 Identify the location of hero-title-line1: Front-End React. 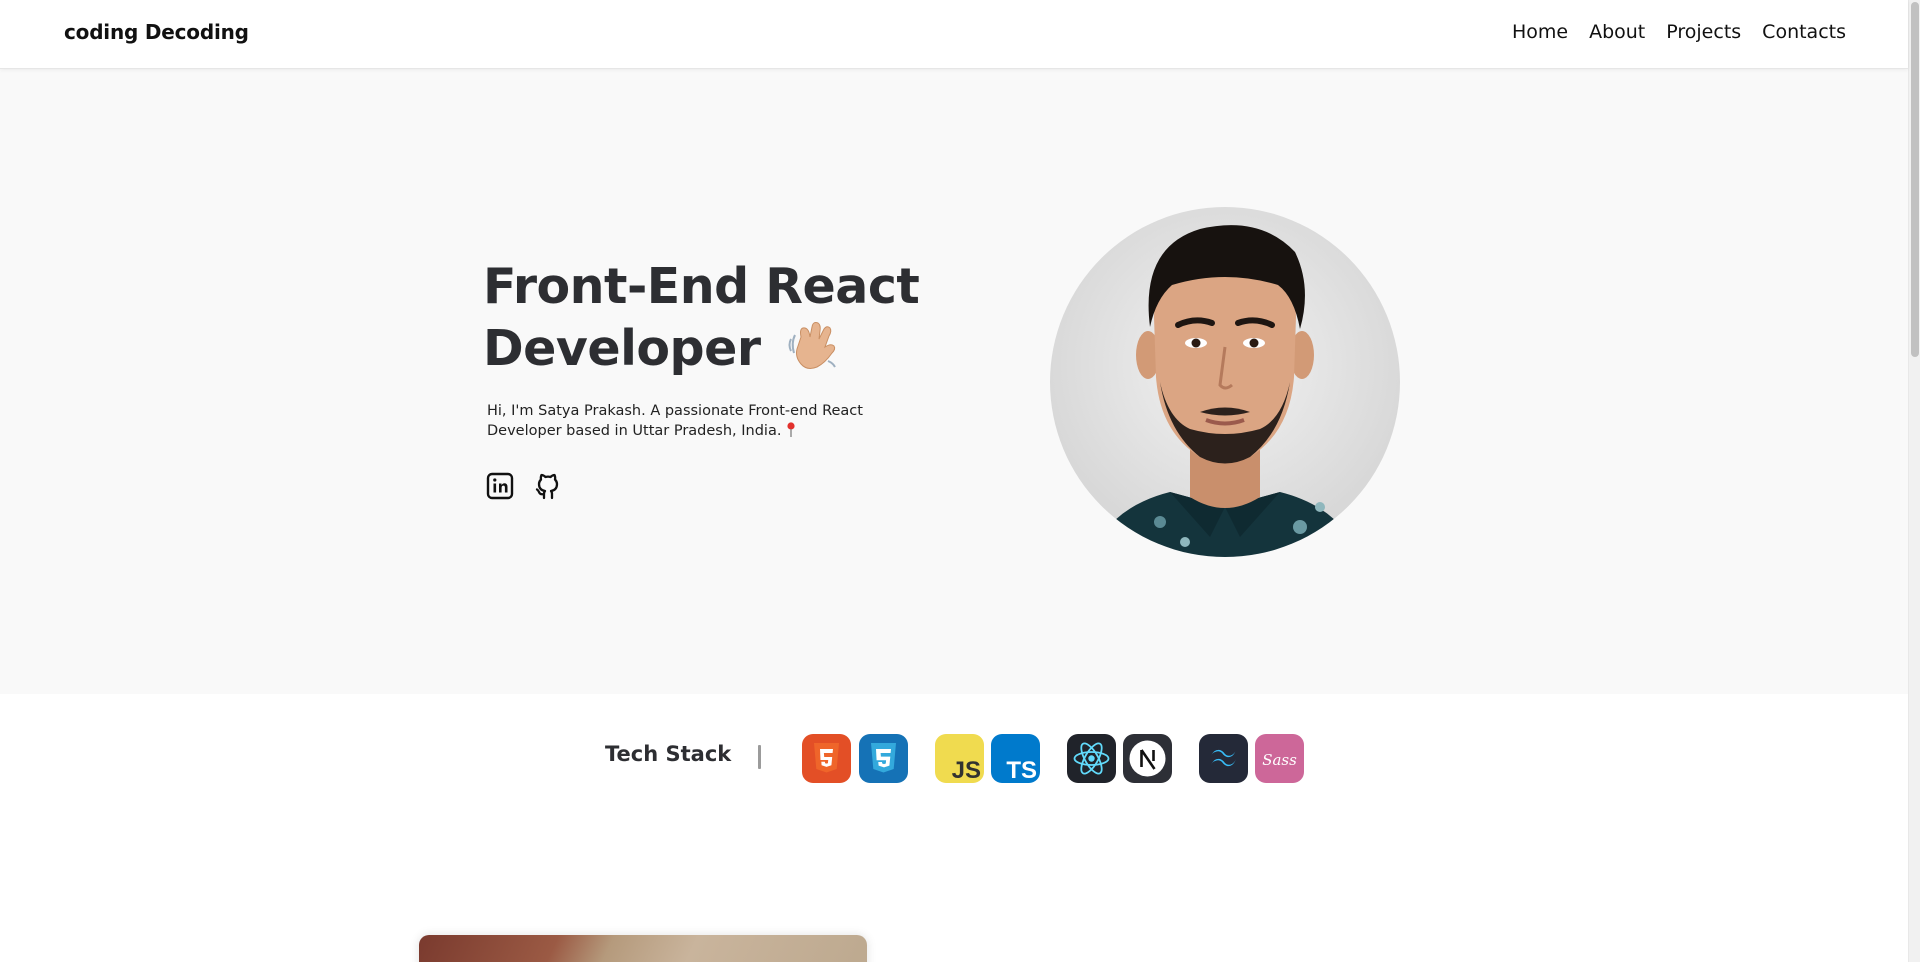
(701, 286).